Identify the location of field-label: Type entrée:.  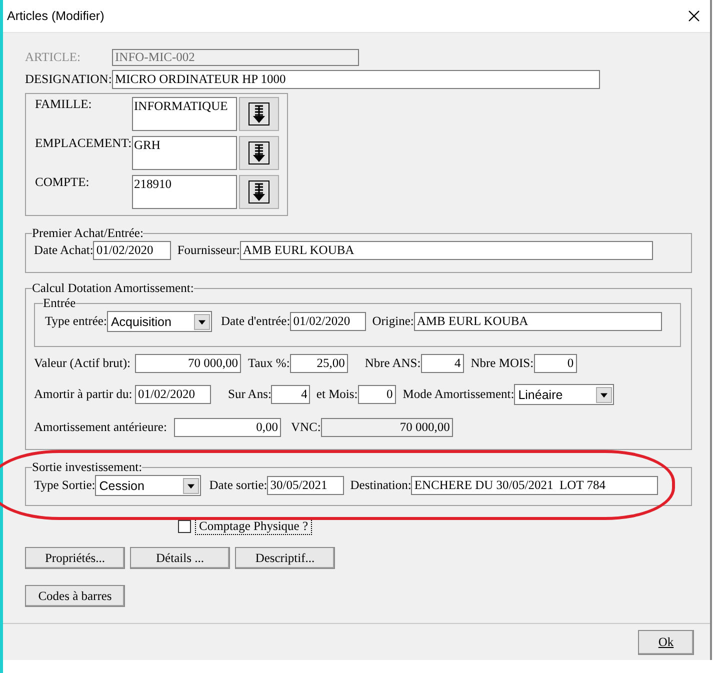
(76, 321).